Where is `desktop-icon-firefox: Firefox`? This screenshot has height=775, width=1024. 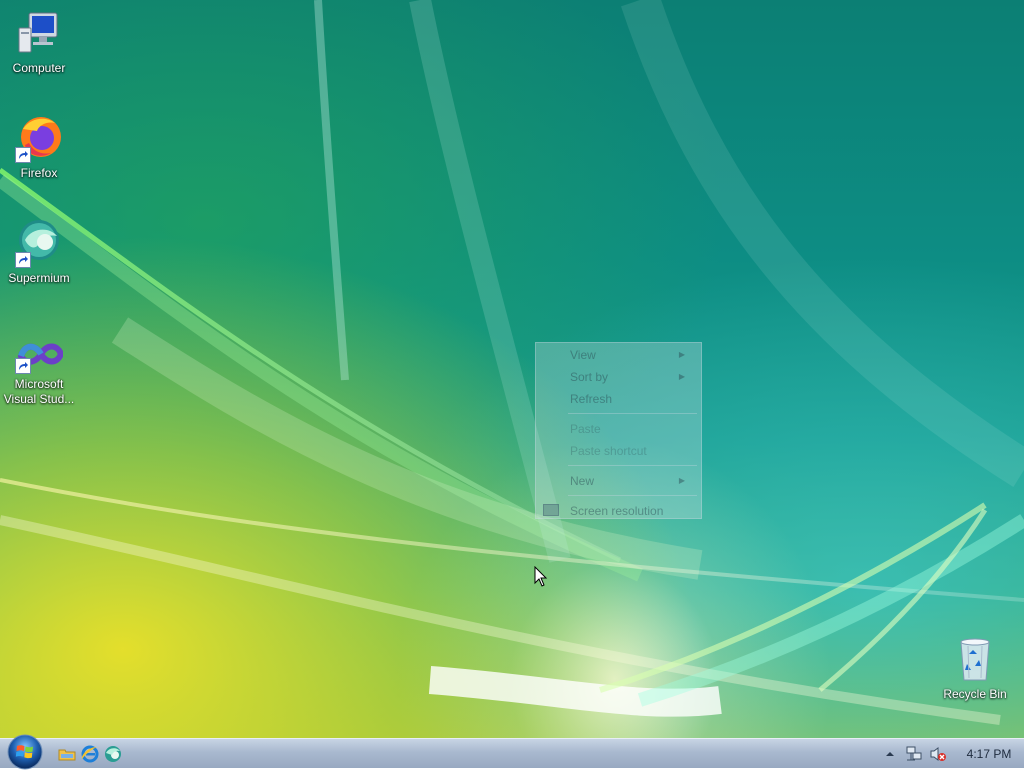
desktop-icon-firefox: Firefox is located at coordinates (39, 148).